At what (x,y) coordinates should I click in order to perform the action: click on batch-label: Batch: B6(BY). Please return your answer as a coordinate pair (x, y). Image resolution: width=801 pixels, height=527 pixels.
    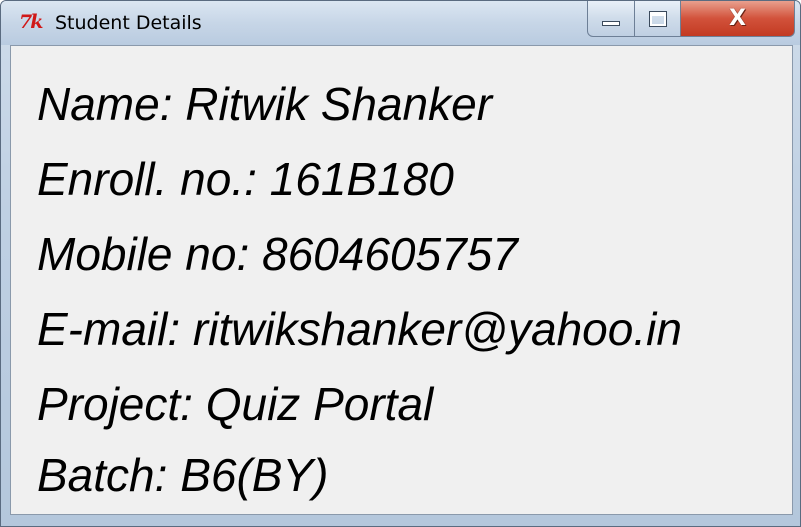
    Looking at the image, I should click on (183, 475).